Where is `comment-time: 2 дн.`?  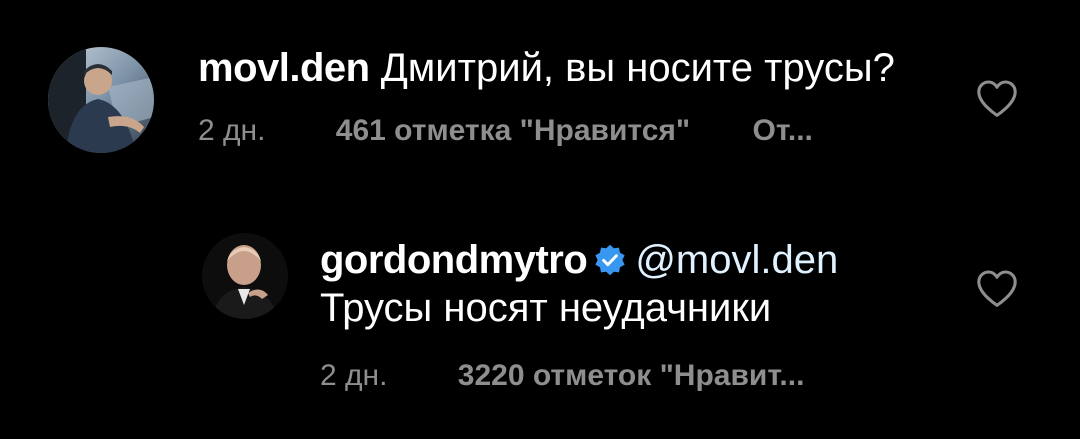 comment-time: 2 дн. is located at coordinates (231, 131).